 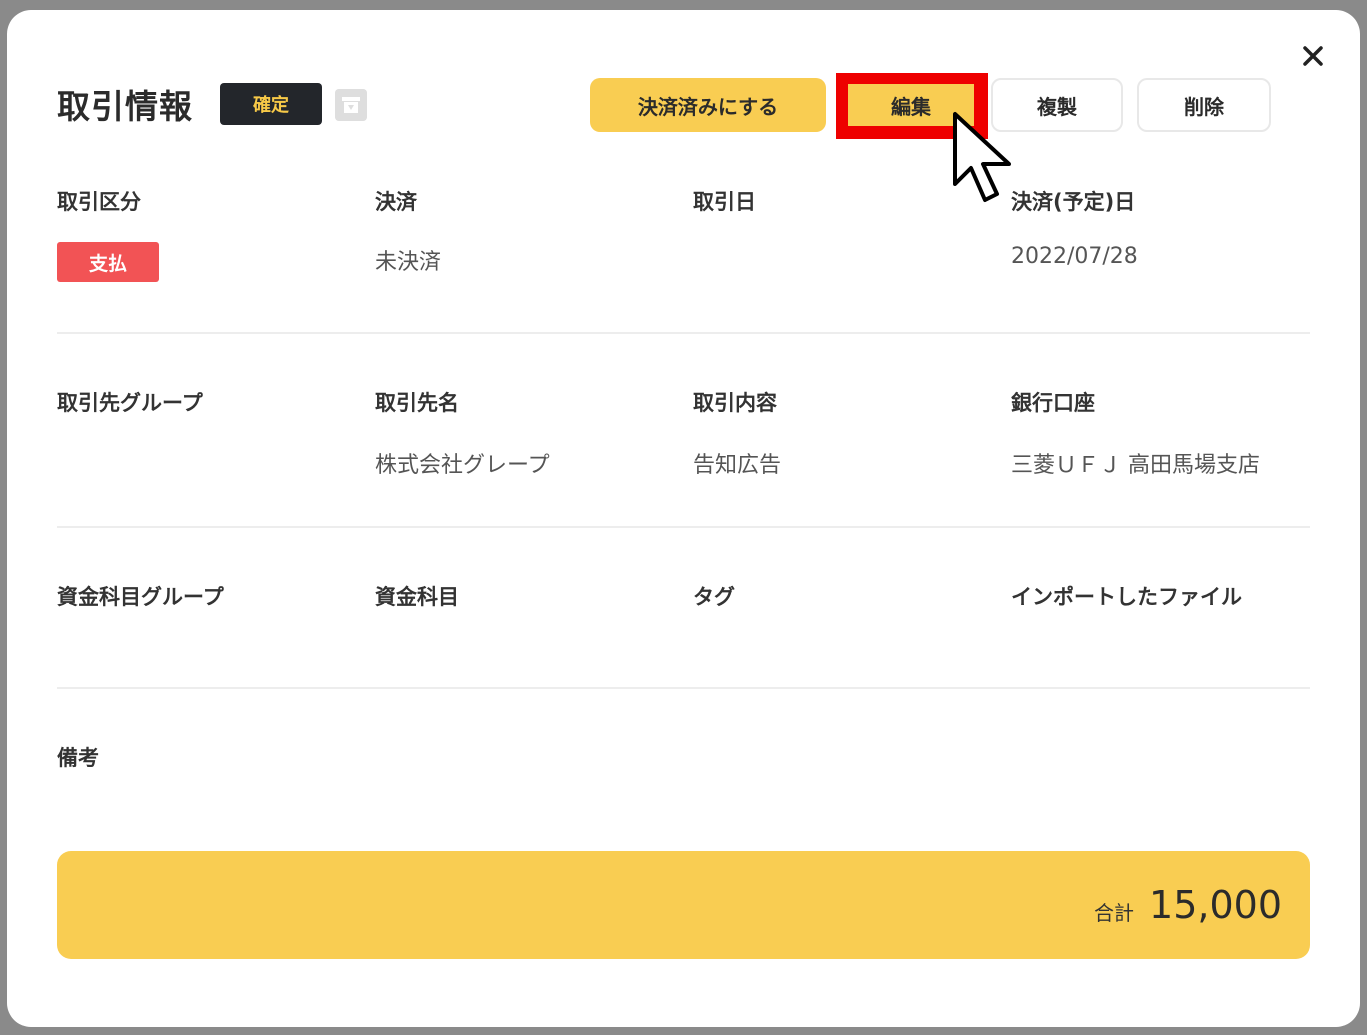 I want to click on pointer-cursor-icon, so click(x=982, y=157).